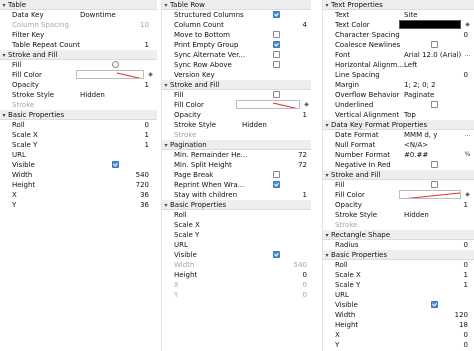 The width and height of the screenshot is (474, 351). What do you see at coordinates (432, 55) in the screenshot?
I see `font-field: Arial 12.0 (Arial)` at bounding box center [432, 55].